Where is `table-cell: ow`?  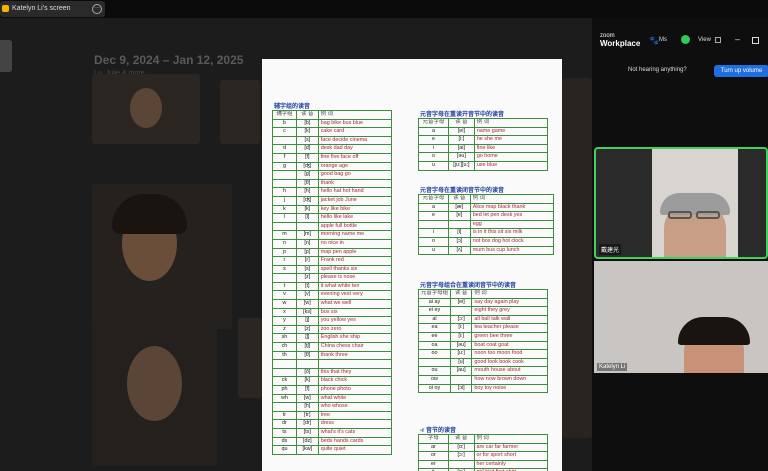 table-cell: ow is located at coordinates (434, 379).